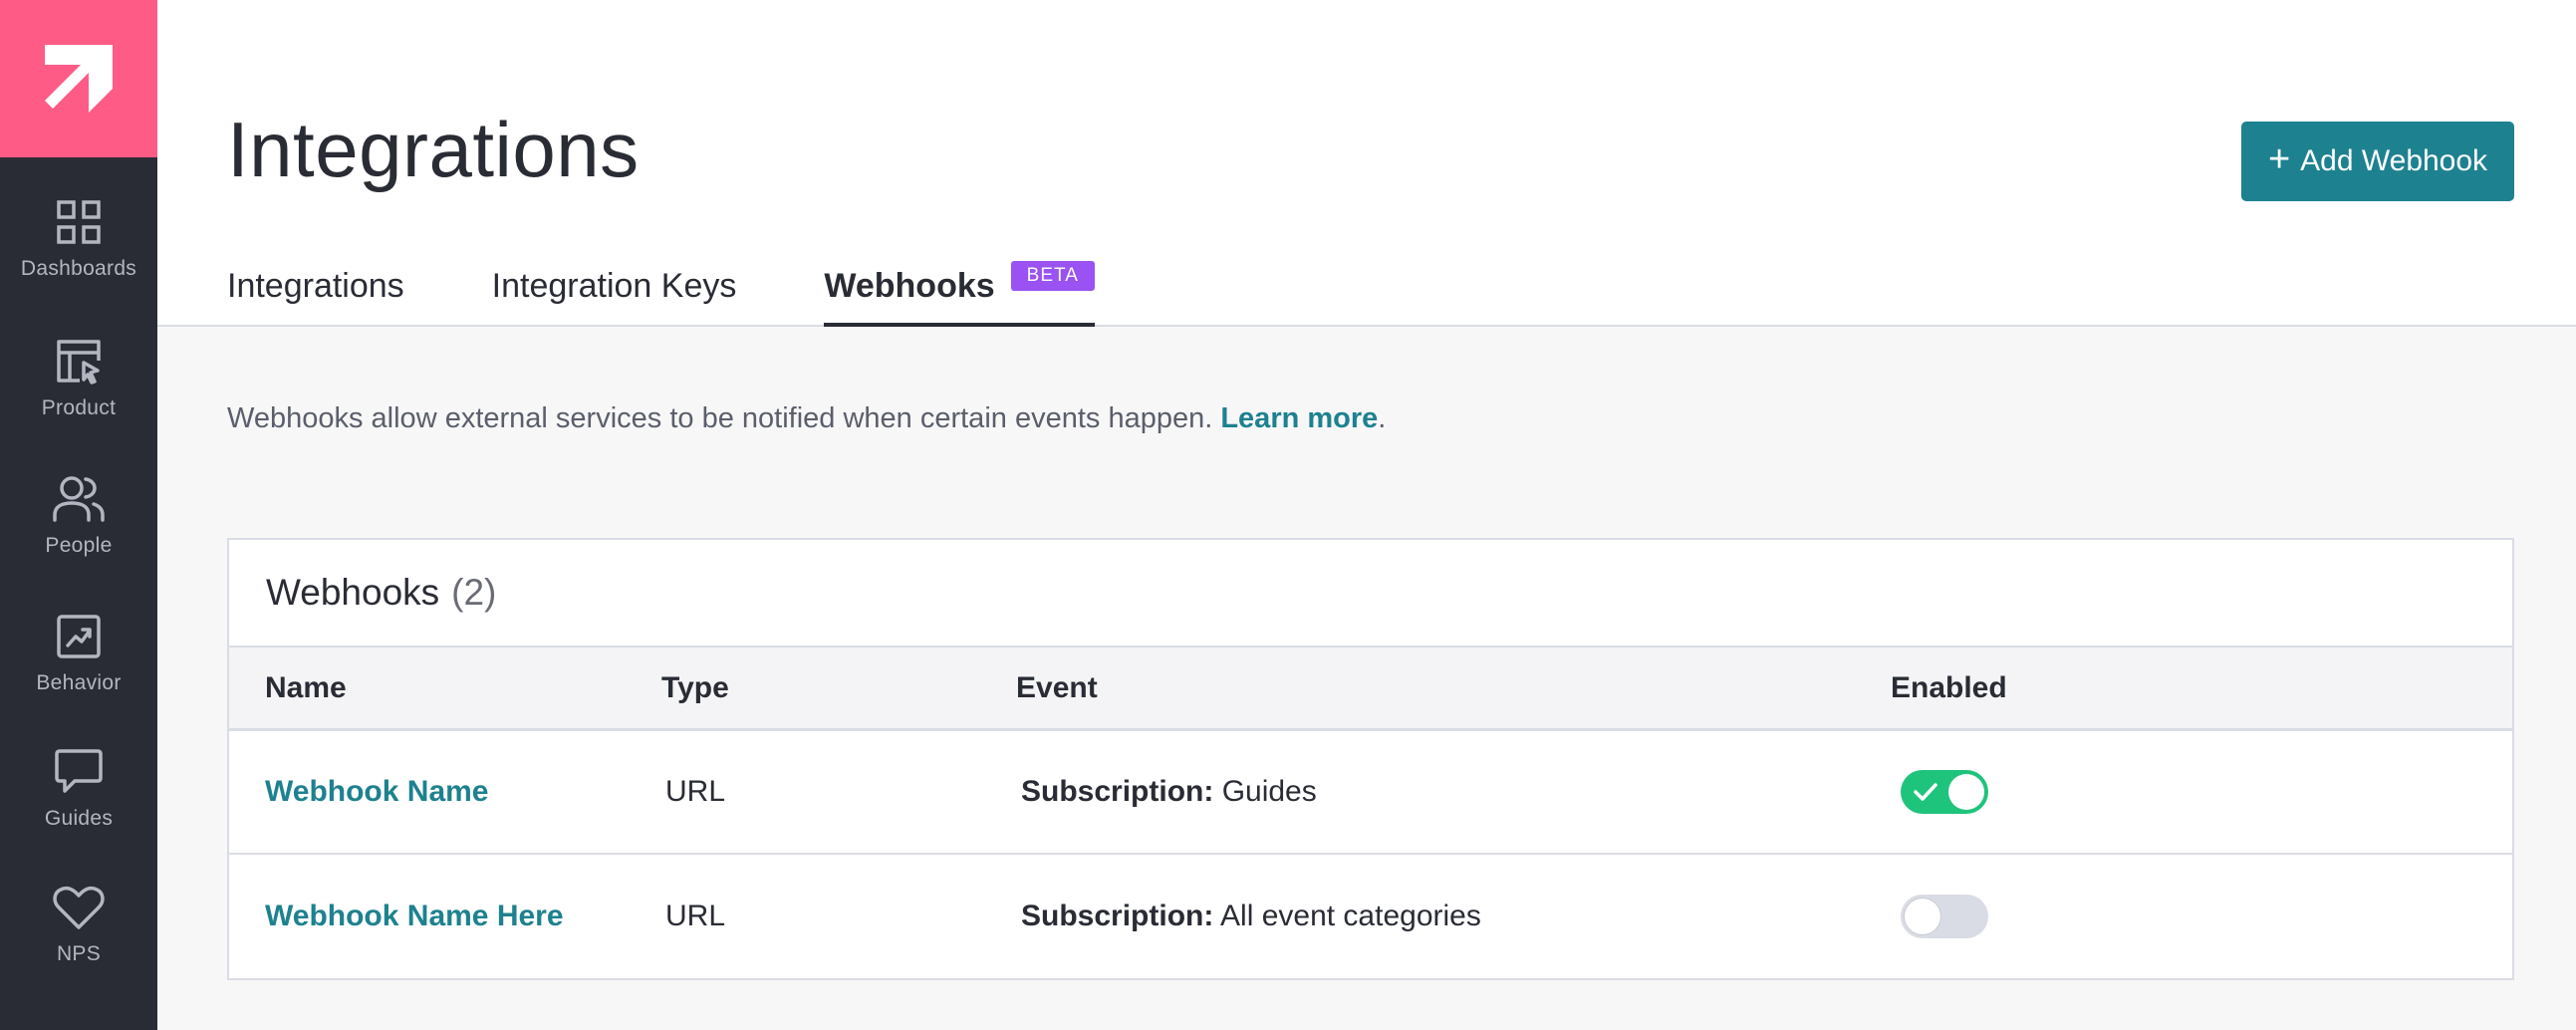 Image resolution: width=2576 pixels, height=1030 pixels. I want to click on sidebar-item-dashboards: Dashboards, so click(78, 255).